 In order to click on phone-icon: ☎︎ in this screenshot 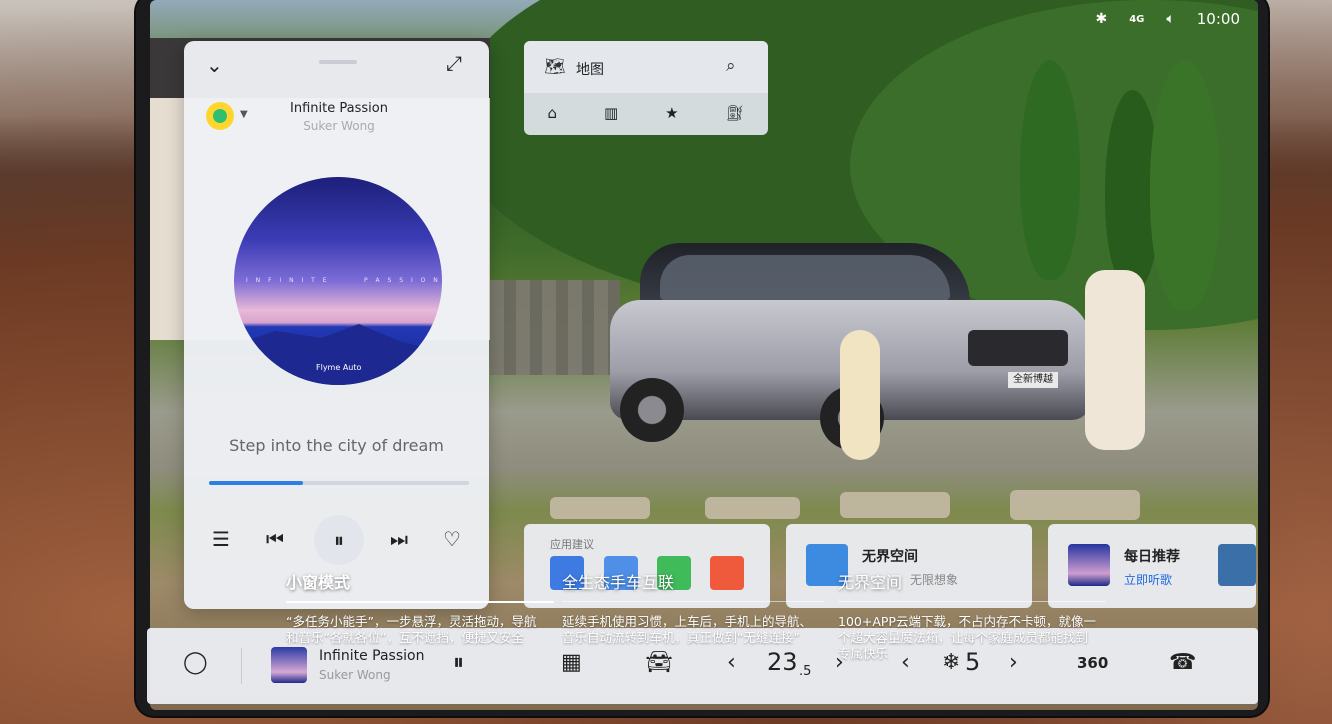, I will do `click(1182, 662)`.